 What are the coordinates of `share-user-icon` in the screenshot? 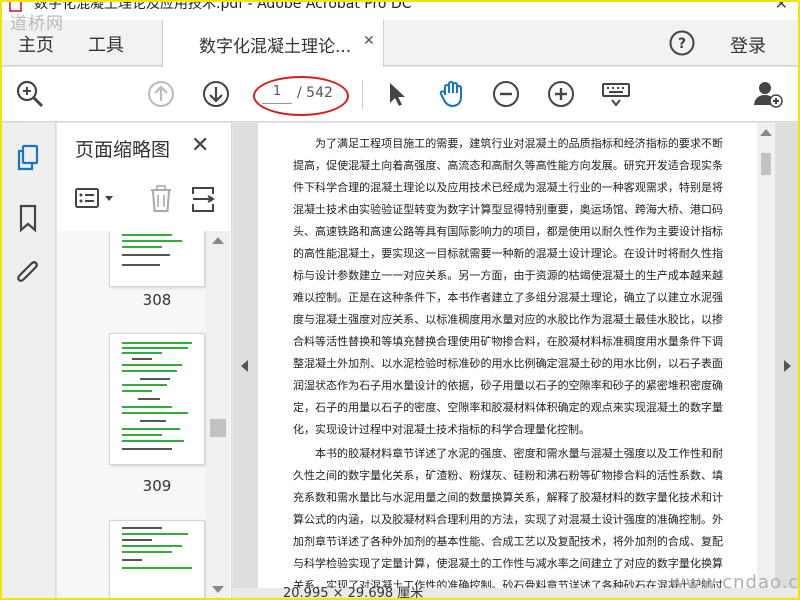 It's located at (768, 94).